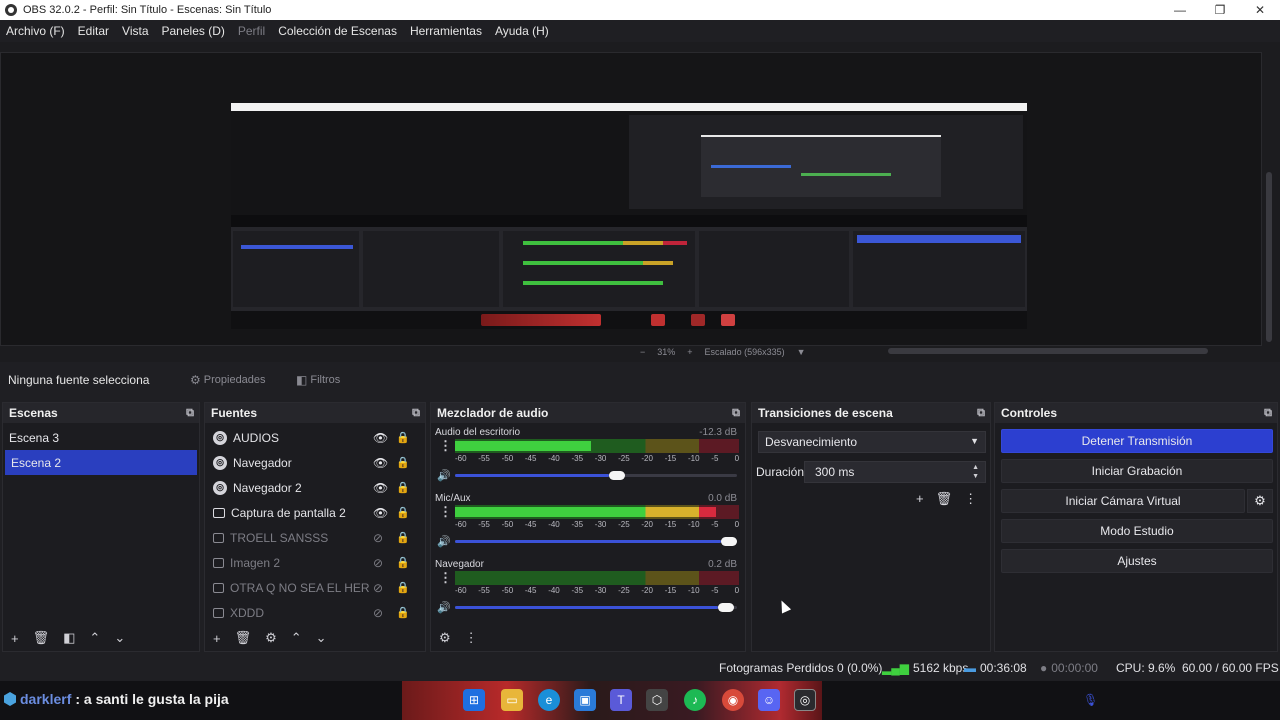 This screenshot has width=1280, height=720. What do you see at coordinates (769, 700) in the screenshot?
I see `discord-icon: ☺` at bounding box center [769, 700].